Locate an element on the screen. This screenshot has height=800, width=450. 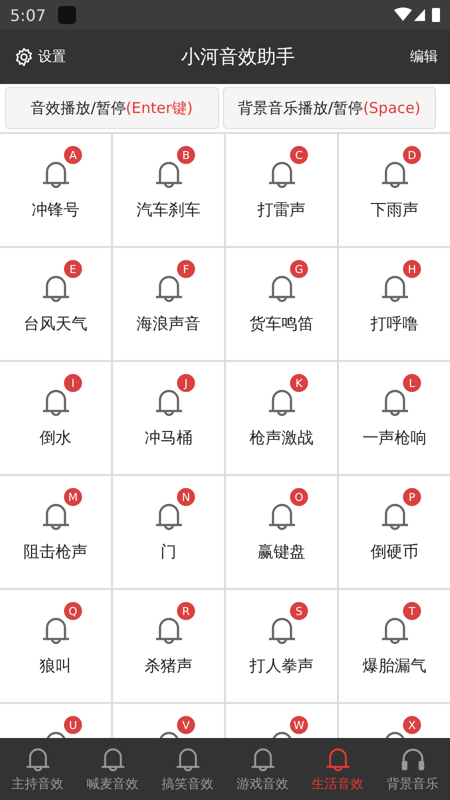
key-badge: M is located at coordinates (73, 497).